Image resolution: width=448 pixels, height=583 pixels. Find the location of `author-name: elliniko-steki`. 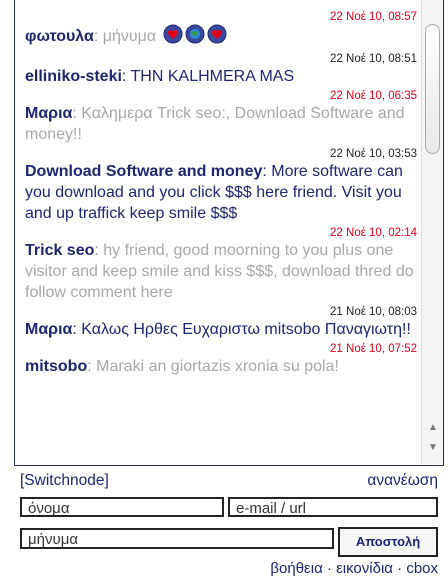

author-name: elliniko-steki is located at coordinates (73, 76).